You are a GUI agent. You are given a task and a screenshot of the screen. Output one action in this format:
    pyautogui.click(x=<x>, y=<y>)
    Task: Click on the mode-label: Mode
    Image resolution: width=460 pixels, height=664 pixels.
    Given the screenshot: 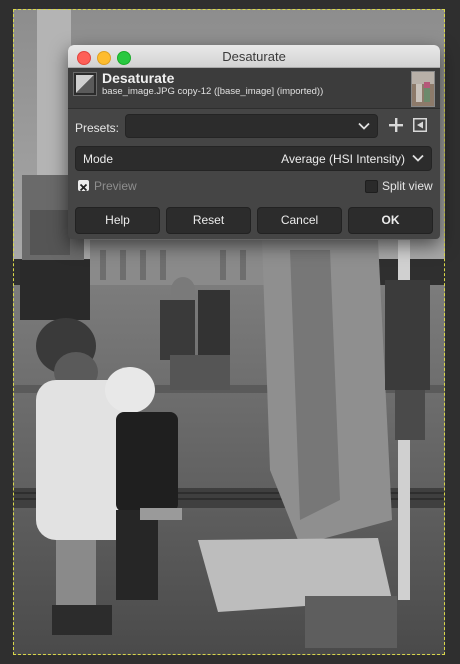 What is the action you would take?
    pyautogui.click(x=98, y=159)
    